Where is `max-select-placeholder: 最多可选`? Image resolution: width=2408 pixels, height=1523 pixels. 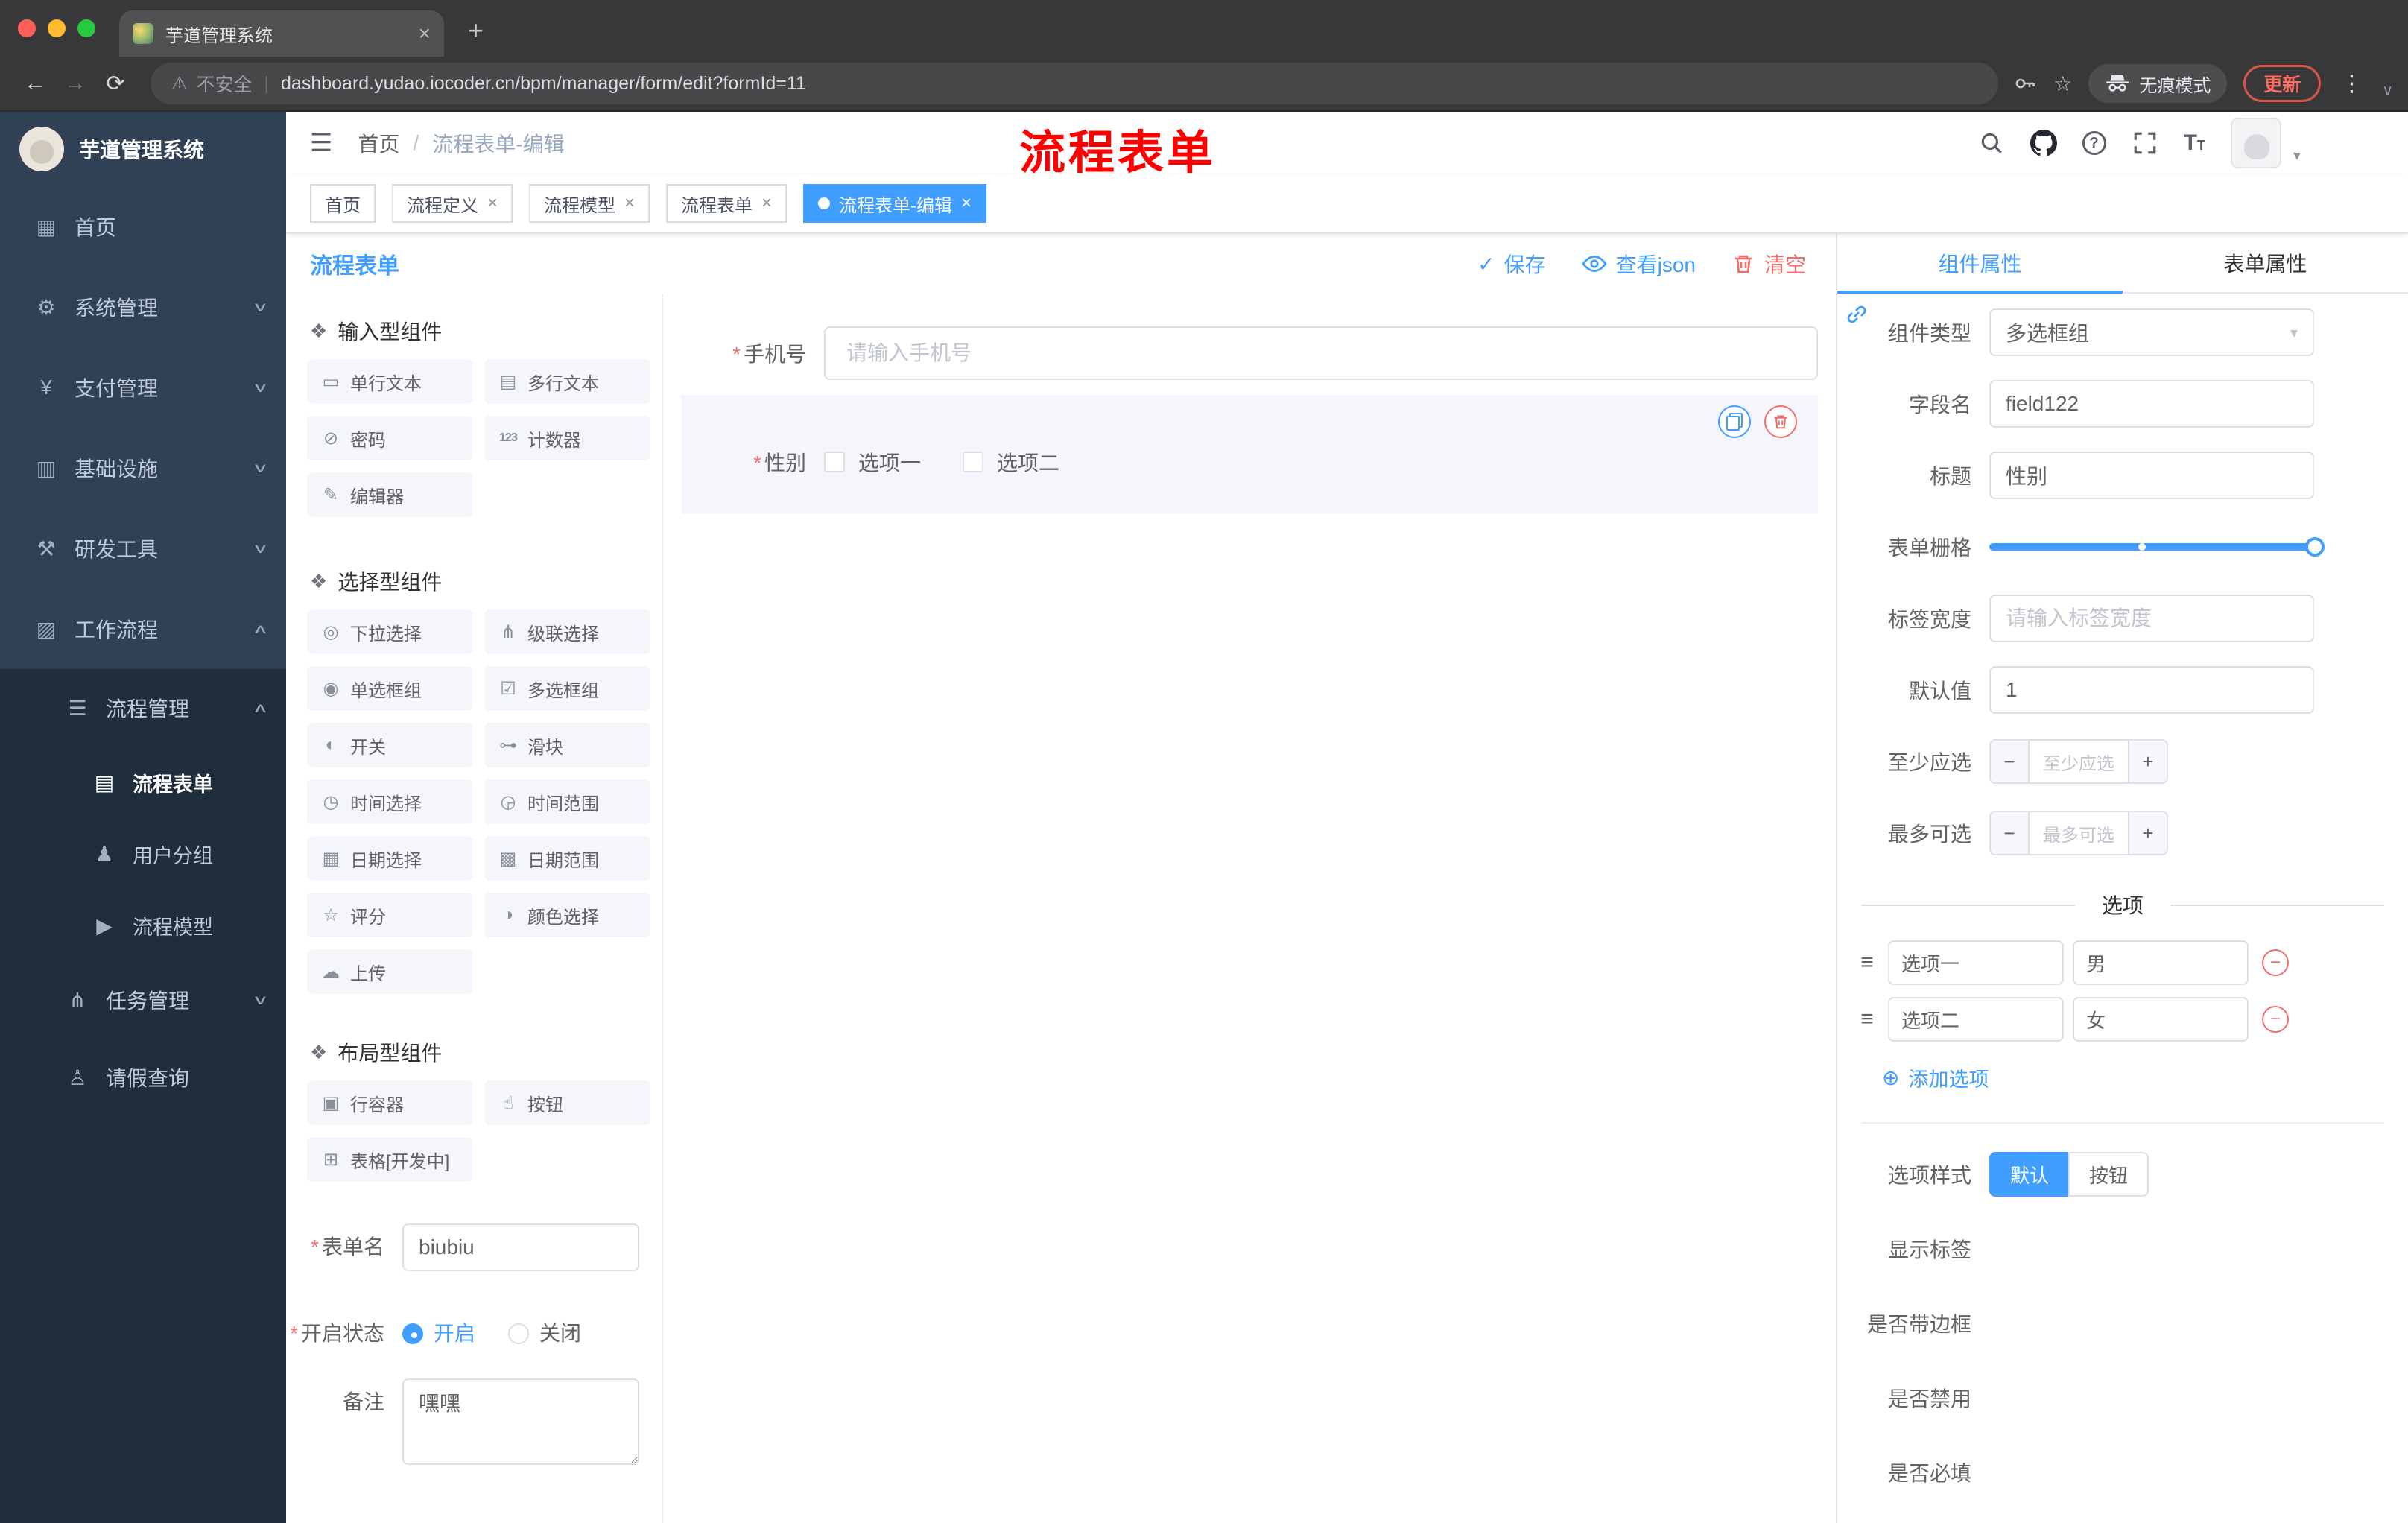 max-select-placeholder: 最多可选 is located at coordinates (2079, 833).